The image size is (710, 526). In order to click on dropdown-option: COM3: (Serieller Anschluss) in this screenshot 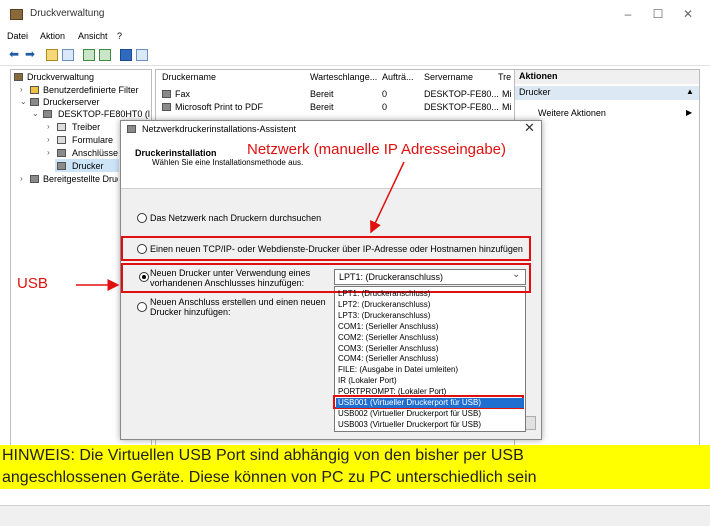, I will do `click(430, 349)`.